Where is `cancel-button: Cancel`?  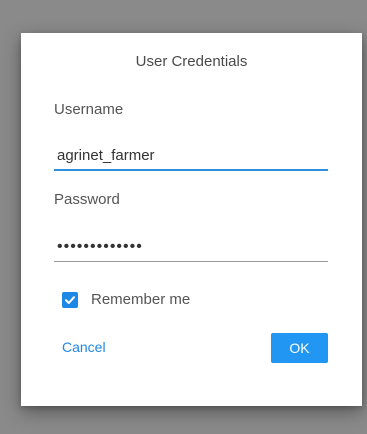
cancel-button: Cancel is located at coordinates (84, 347).